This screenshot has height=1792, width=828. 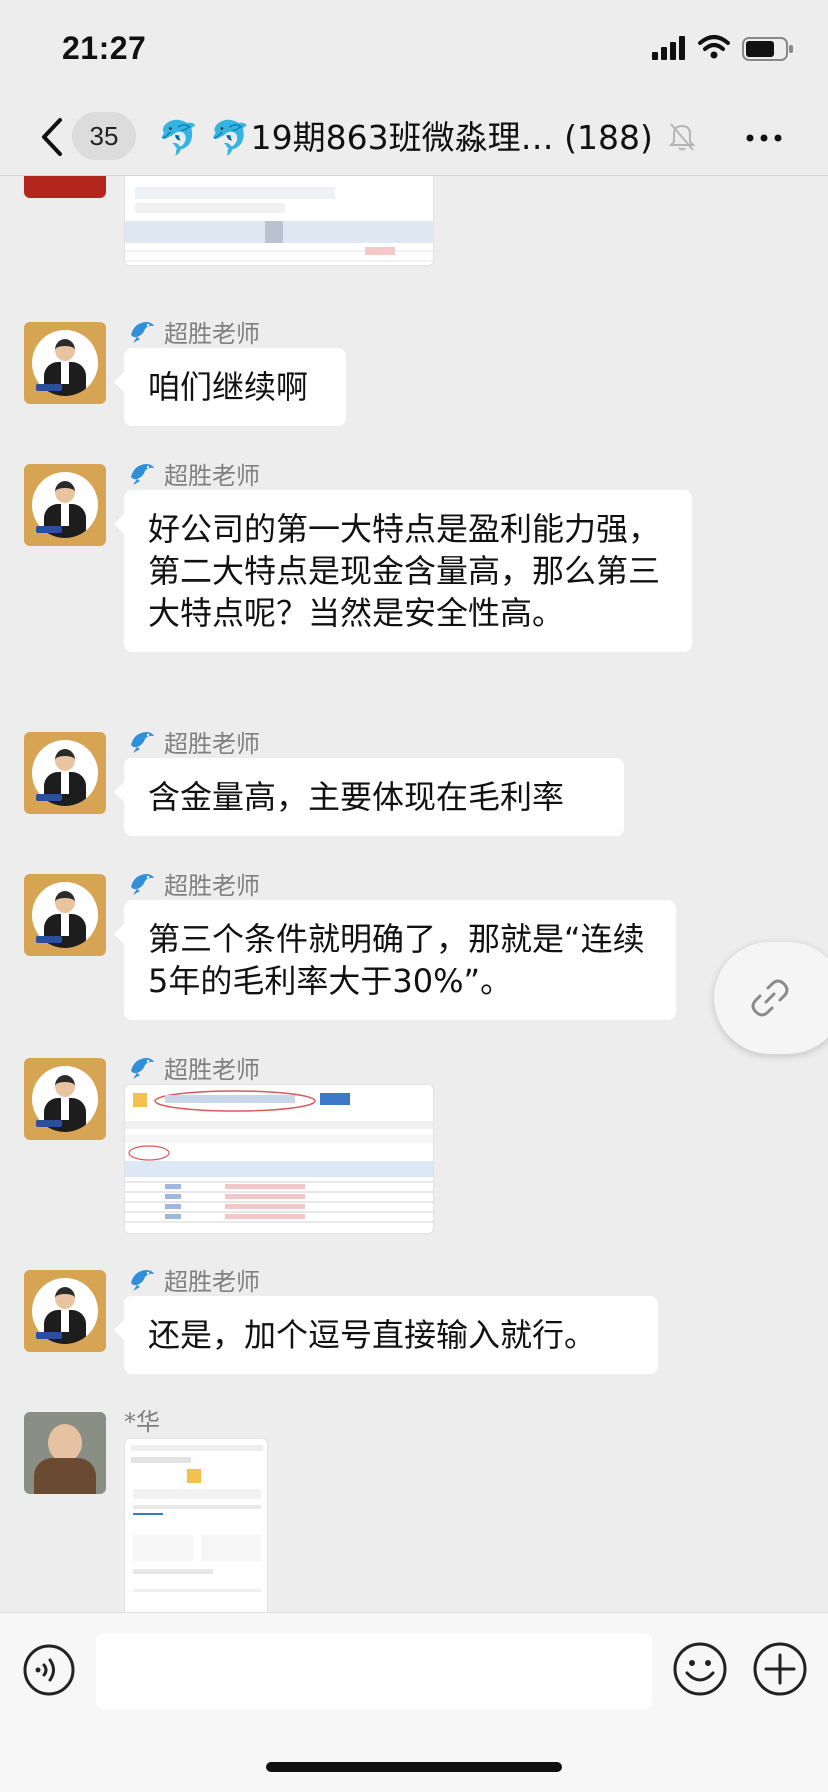 What do you see at coordinates (104, 48) in the screenshot?
I see `status-time: 21:27` at bounding box center [104, 48].